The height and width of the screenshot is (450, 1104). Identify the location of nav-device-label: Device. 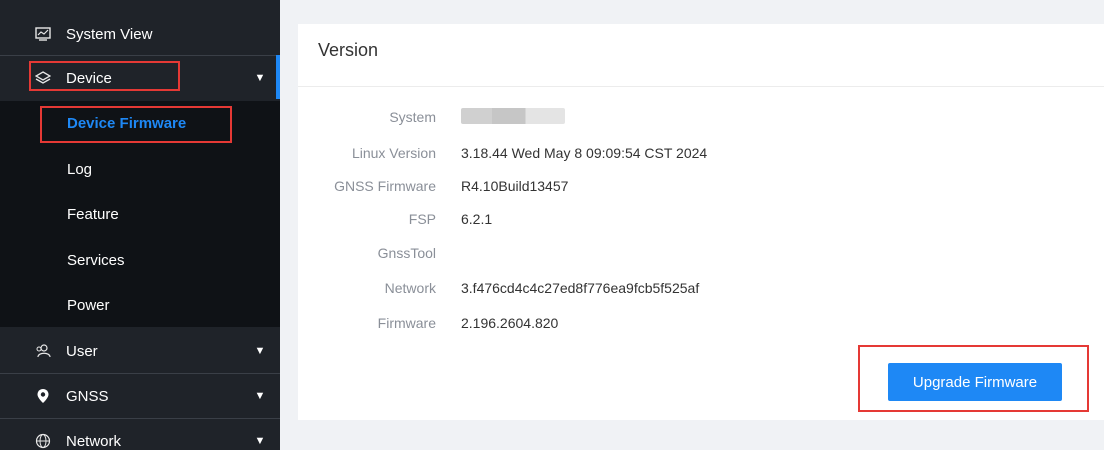
(89, 78).